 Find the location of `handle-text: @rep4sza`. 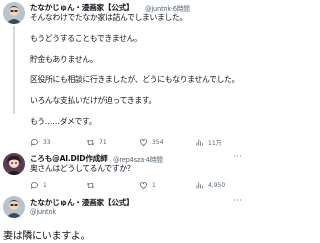

handle-text: @rep4sza is located at coordinates (128, 160).